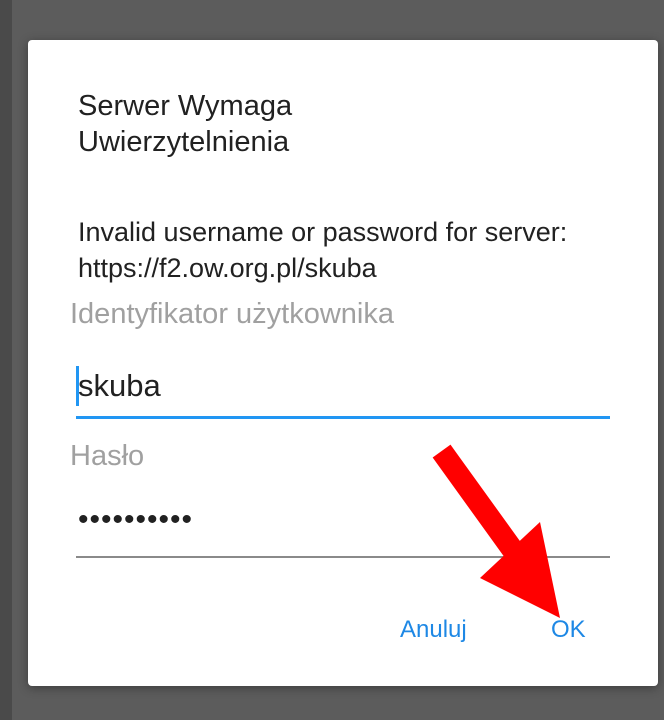 The image size is (664, 720). What do you see at coordinates (433, 630) in the screenshot?
I see `cancel-button: Anuluj` at bounding box center [433, 630].